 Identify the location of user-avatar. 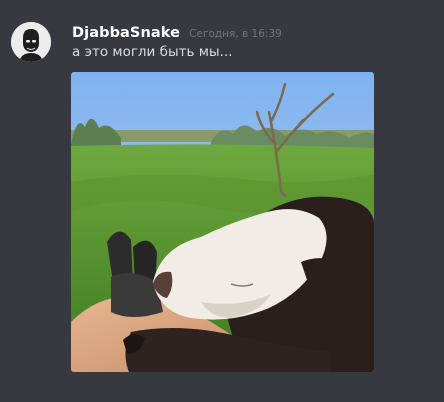
(31, 42).